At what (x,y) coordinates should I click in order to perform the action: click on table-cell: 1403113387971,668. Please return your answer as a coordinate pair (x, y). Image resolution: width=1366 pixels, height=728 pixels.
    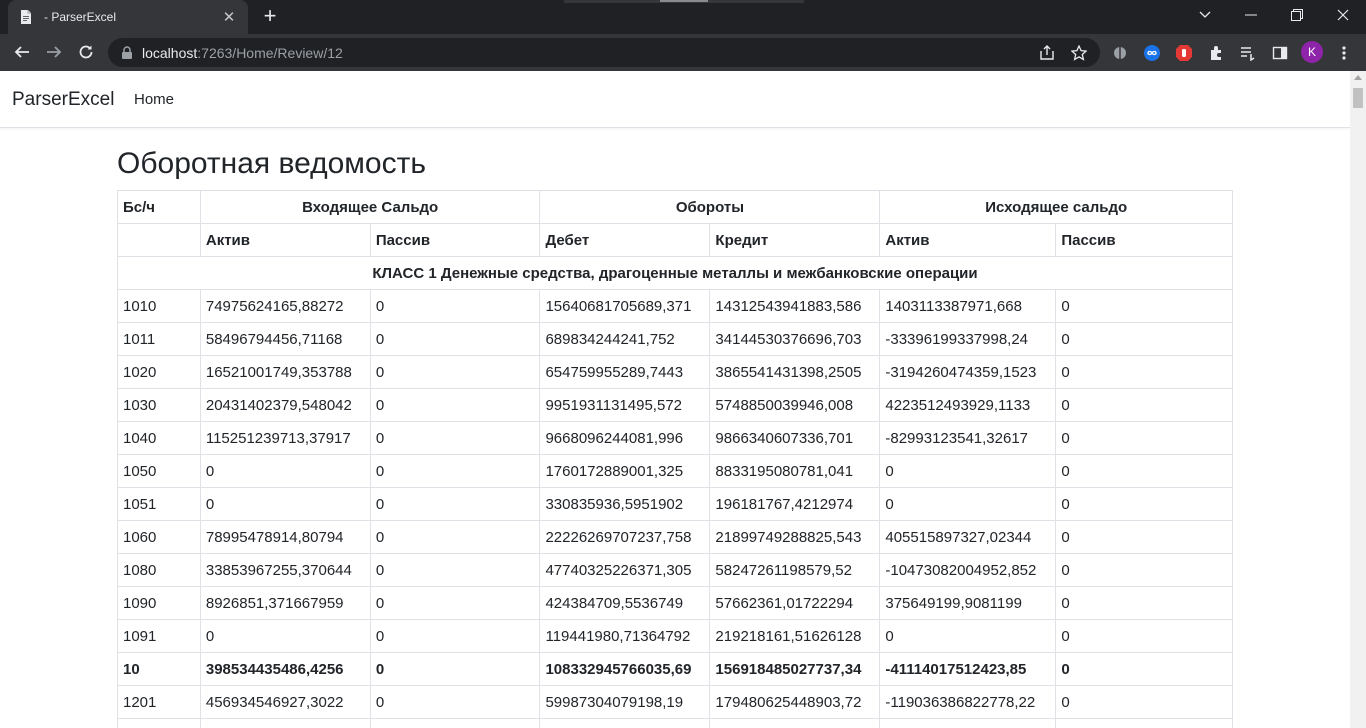
    Looking at the image, I should click on (968, 306).